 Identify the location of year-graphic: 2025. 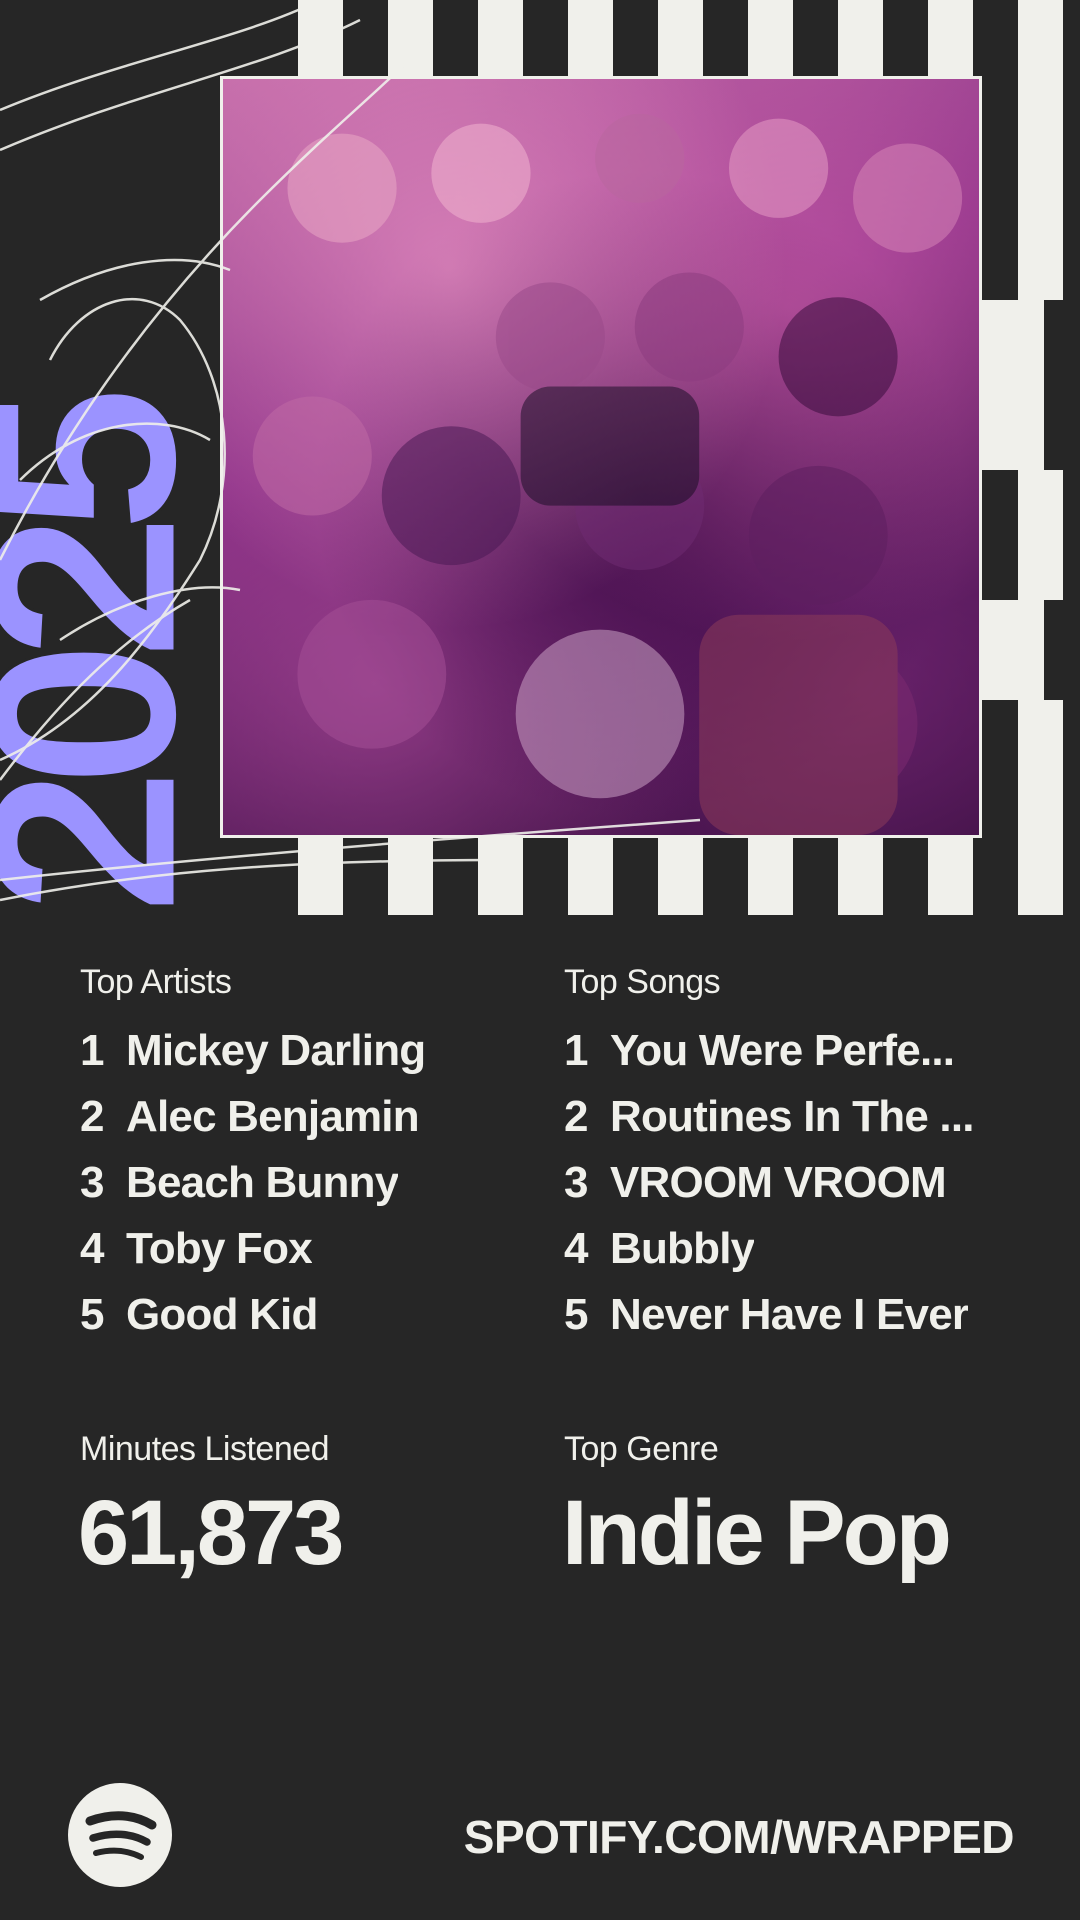
(117, 653).